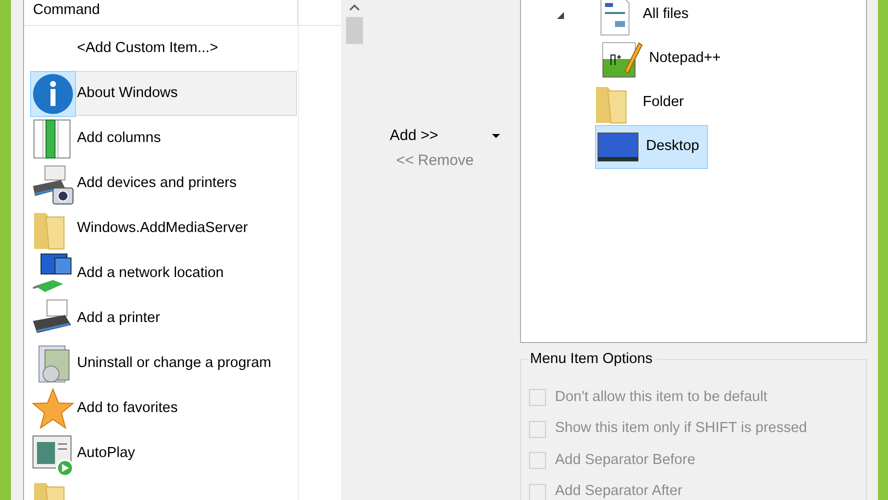 The height and width of the screenshot is (500, 888). What do you see at coordinates (53, 408) in the screenshot?
I see `star-icon` at bounding box center [53, 408].